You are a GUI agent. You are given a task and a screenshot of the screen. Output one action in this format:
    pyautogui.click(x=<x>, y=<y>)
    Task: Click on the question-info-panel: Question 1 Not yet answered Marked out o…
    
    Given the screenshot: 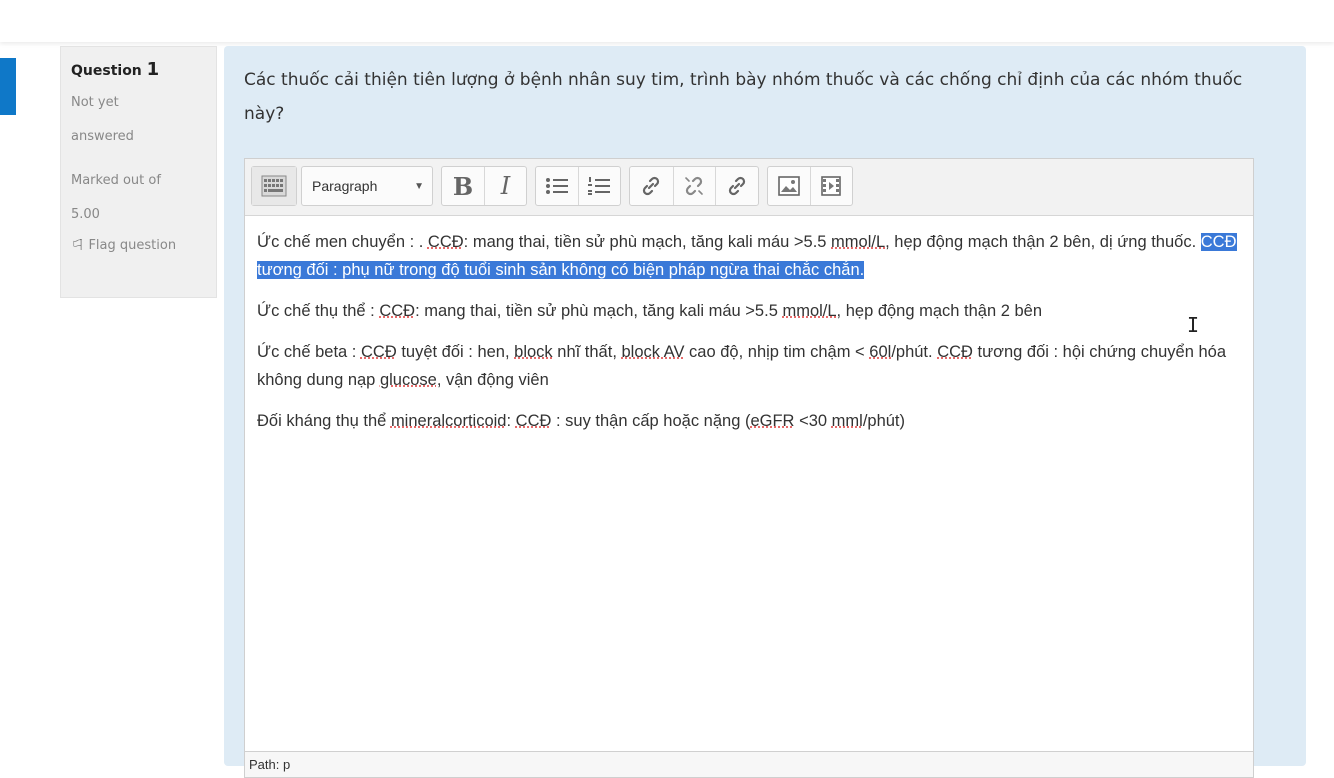 What is the action you would take?
    pyautogui.click(x=138, y=172)
    